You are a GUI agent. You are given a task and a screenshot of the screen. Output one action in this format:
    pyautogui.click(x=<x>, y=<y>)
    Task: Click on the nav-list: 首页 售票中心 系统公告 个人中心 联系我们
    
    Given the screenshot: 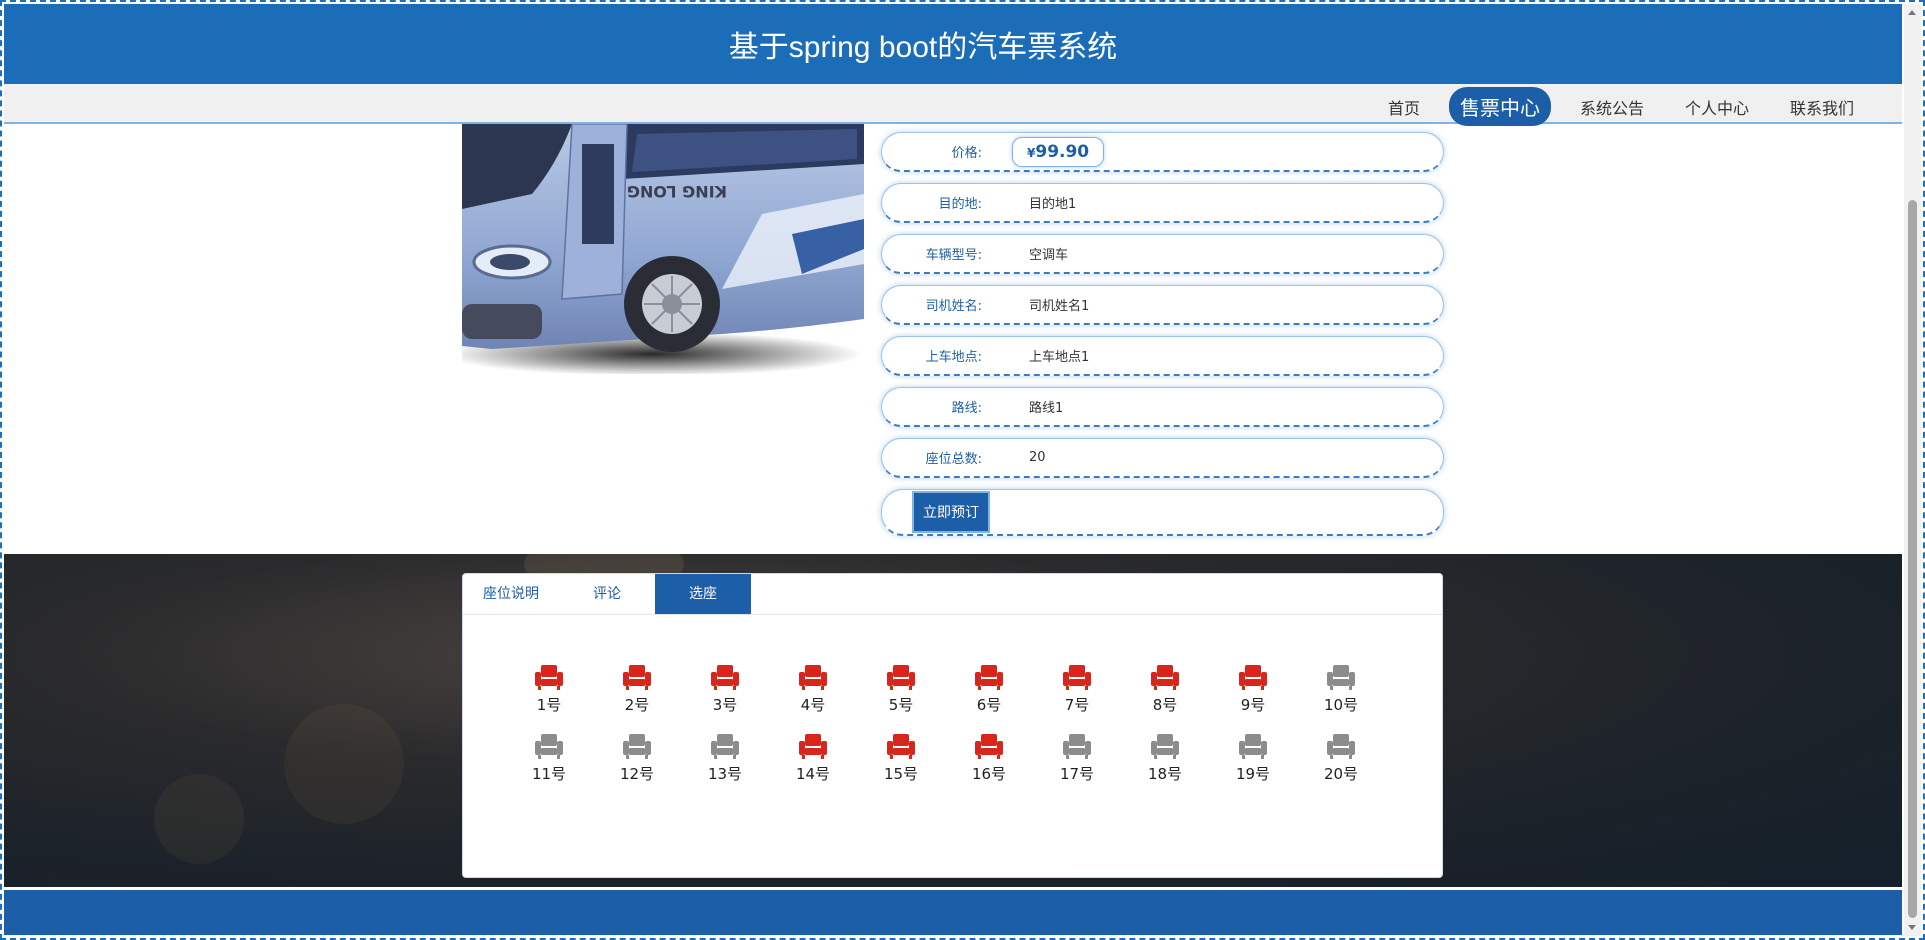 What is the action you would take?
    pyautogui.click(x=1612, y=106)
    